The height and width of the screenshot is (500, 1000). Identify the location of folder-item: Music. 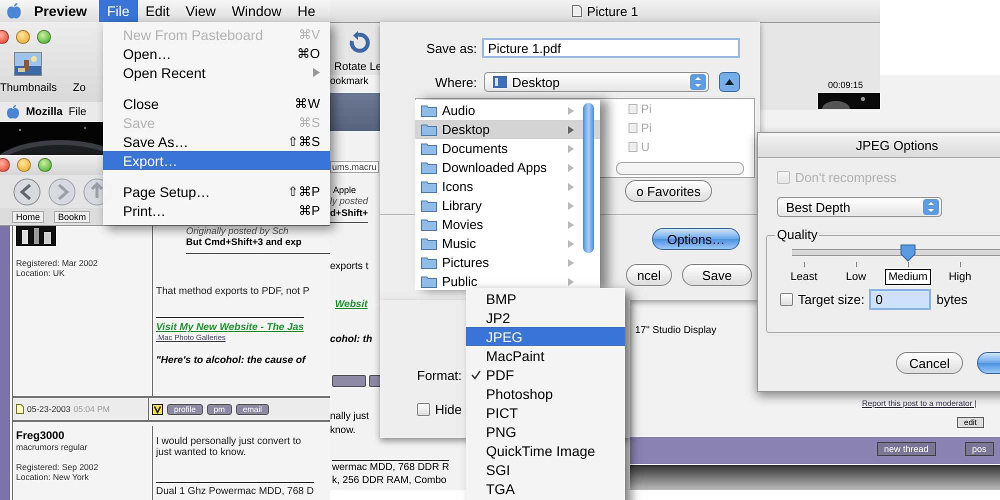
(507, 243).